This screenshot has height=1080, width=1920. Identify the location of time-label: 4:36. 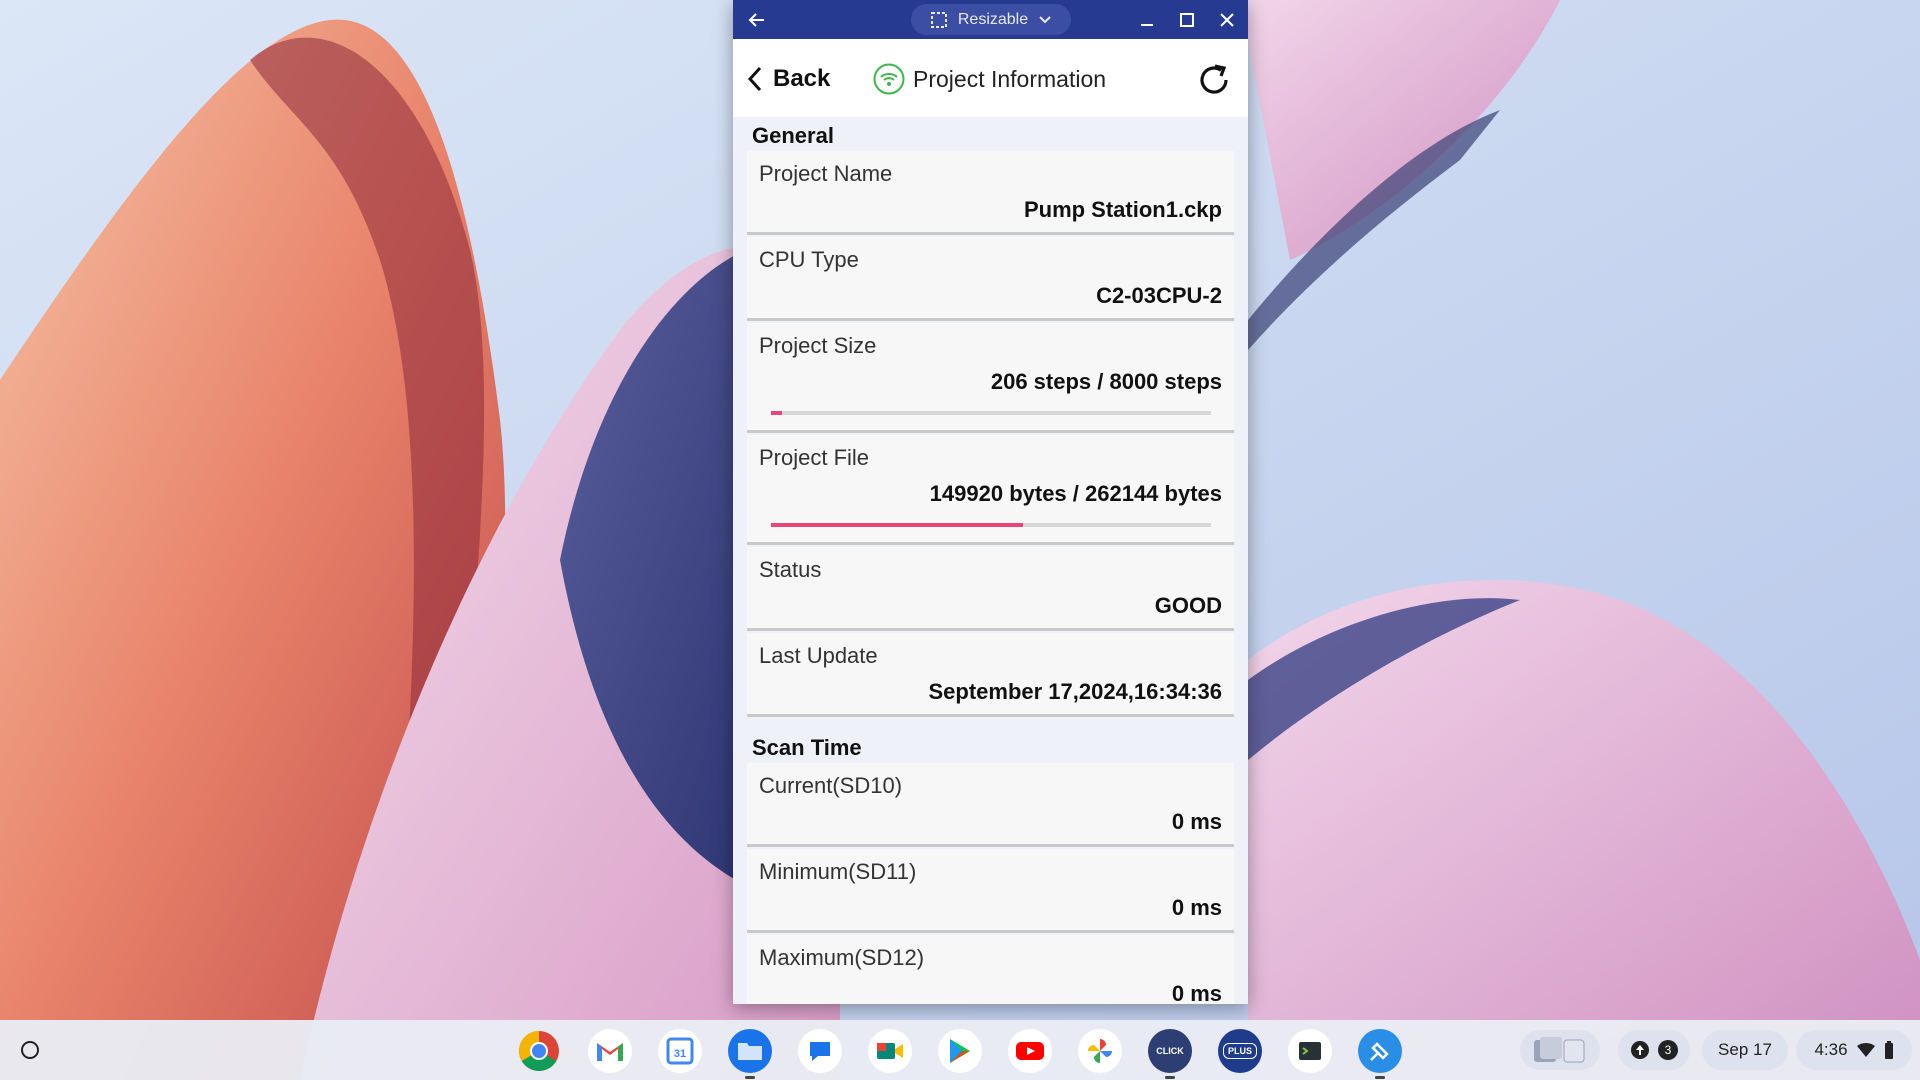
(1831, 1049).